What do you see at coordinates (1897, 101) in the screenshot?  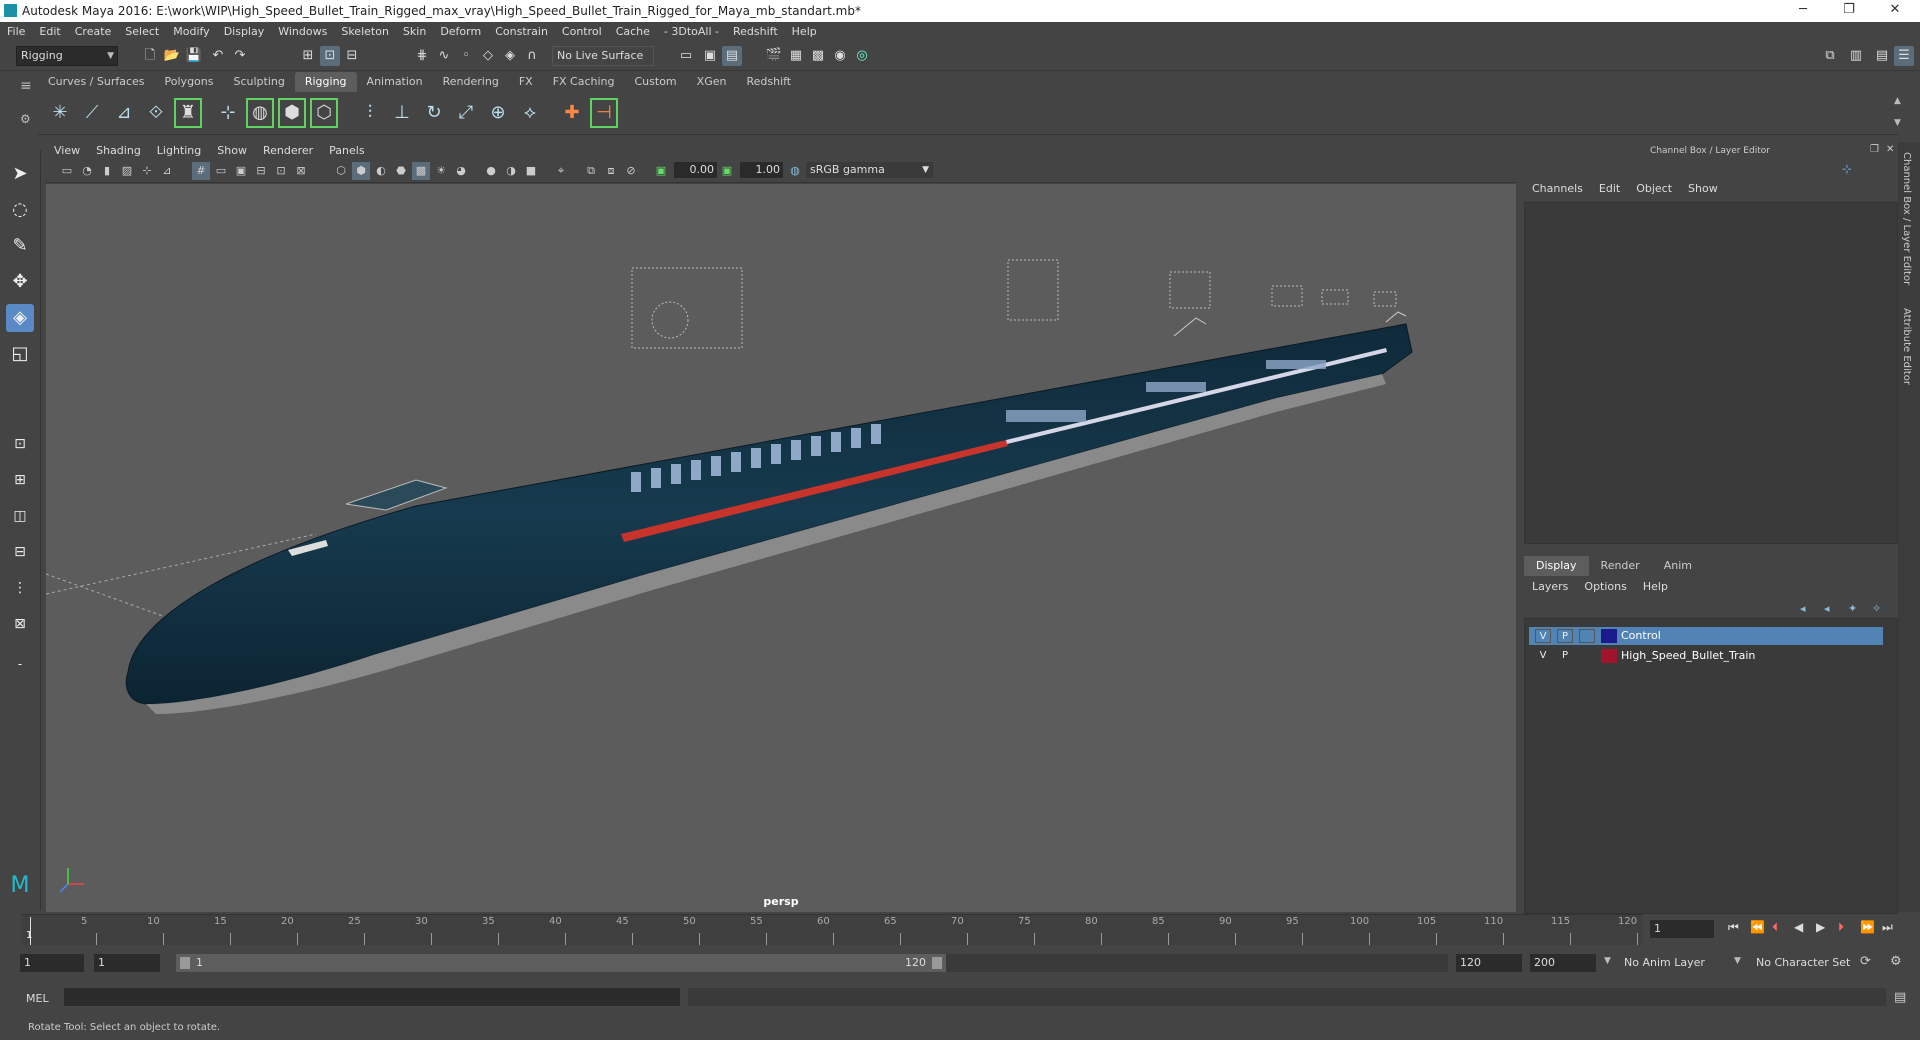 I see `shelf-scroll-up-icon: ▲` at bounding box center [1897, 101].